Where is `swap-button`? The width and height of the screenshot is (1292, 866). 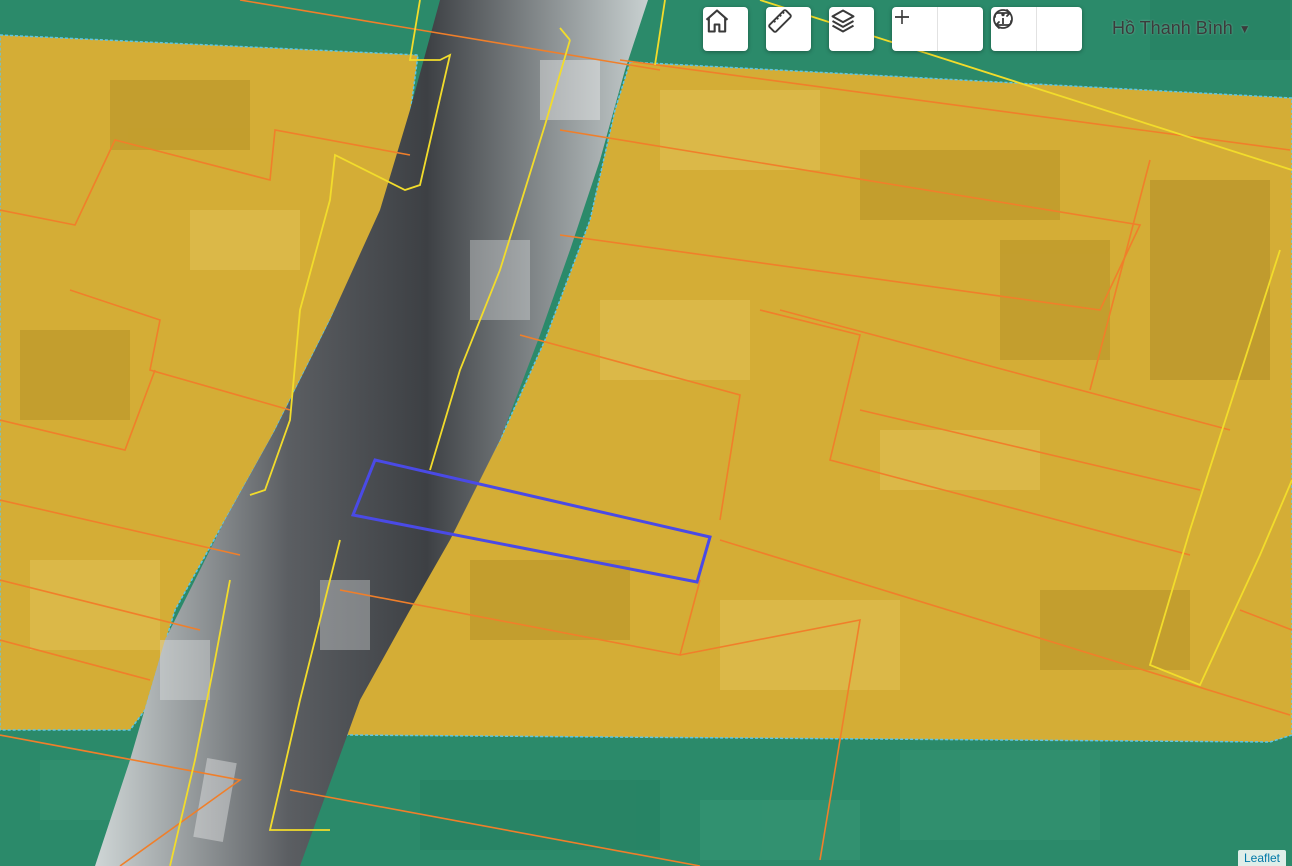 swap-button is located at coordinates (1038, 29).